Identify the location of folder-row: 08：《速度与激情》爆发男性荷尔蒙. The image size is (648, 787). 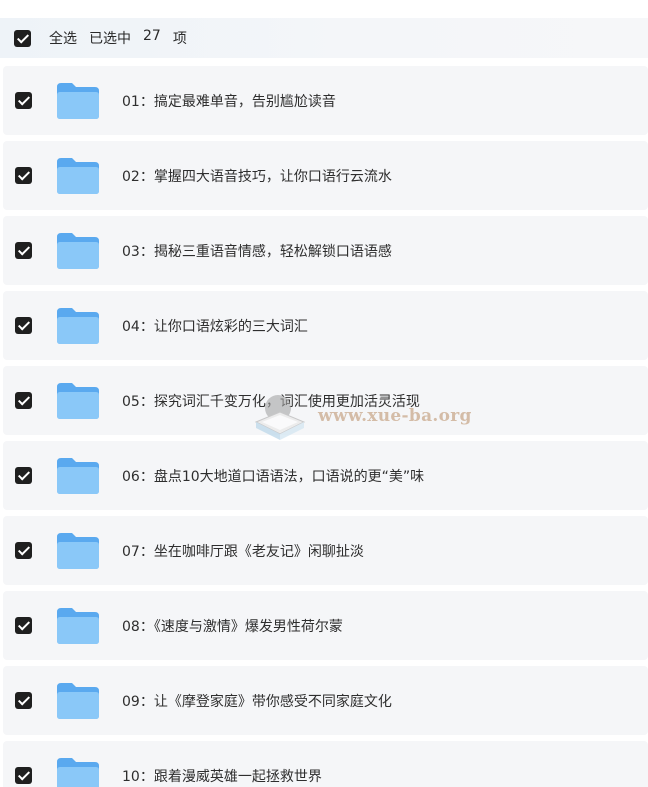
(325, 625).